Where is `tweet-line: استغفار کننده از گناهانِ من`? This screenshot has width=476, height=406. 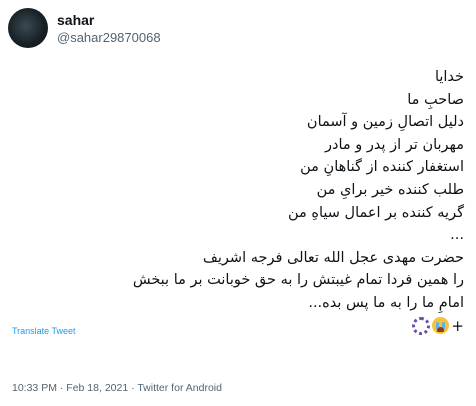 tweet-line: استغفار کننده از گناهانِ من is located at coordinates (382, 167).